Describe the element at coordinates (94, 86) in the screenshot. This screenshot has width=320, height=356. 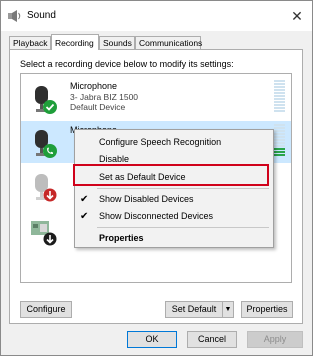
I see `device-name: Microphone` at that location.